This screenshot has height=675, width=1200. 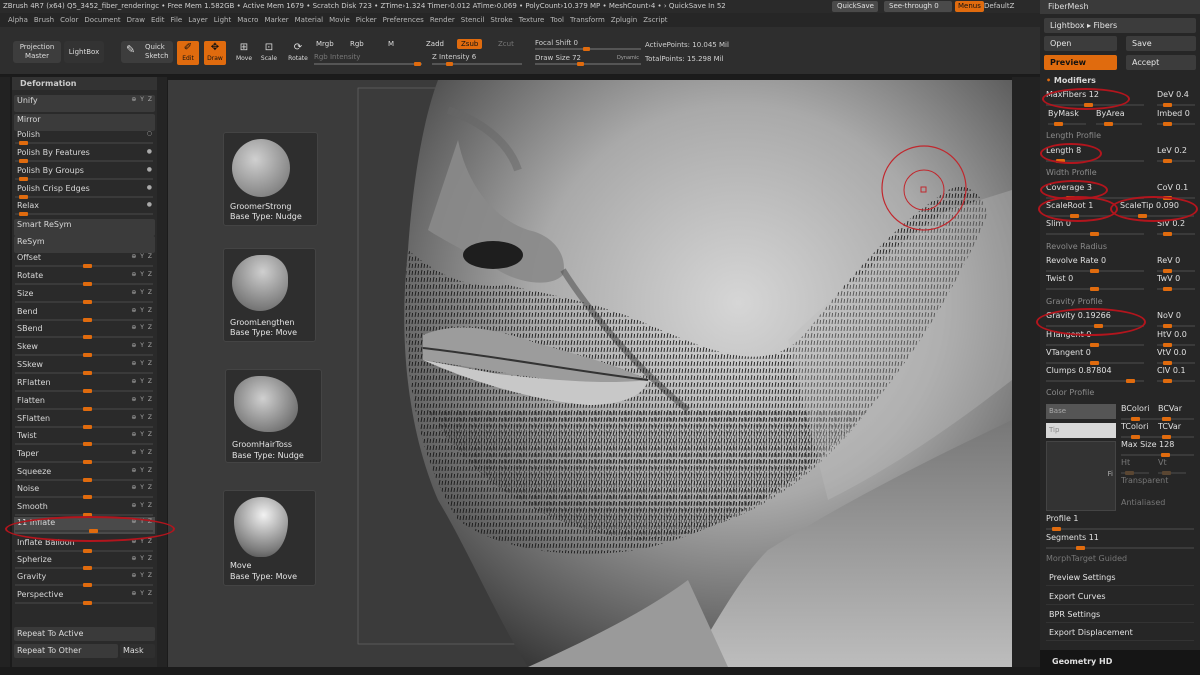 What do you see at coordinates (918, 6) in the screenshot?
I see `see-through-slider: See-through 0` at bounding box center [918, 6].